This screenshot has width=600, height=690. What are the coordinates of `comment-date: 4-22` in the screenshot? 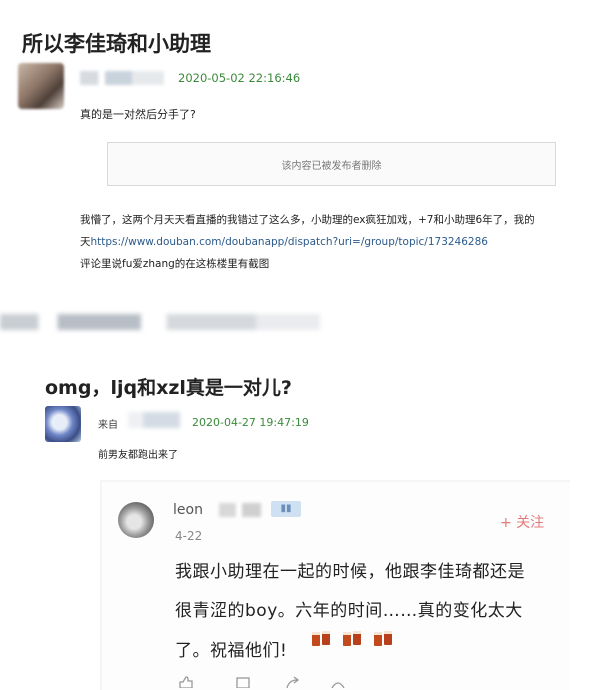 It's located at (189, 536).